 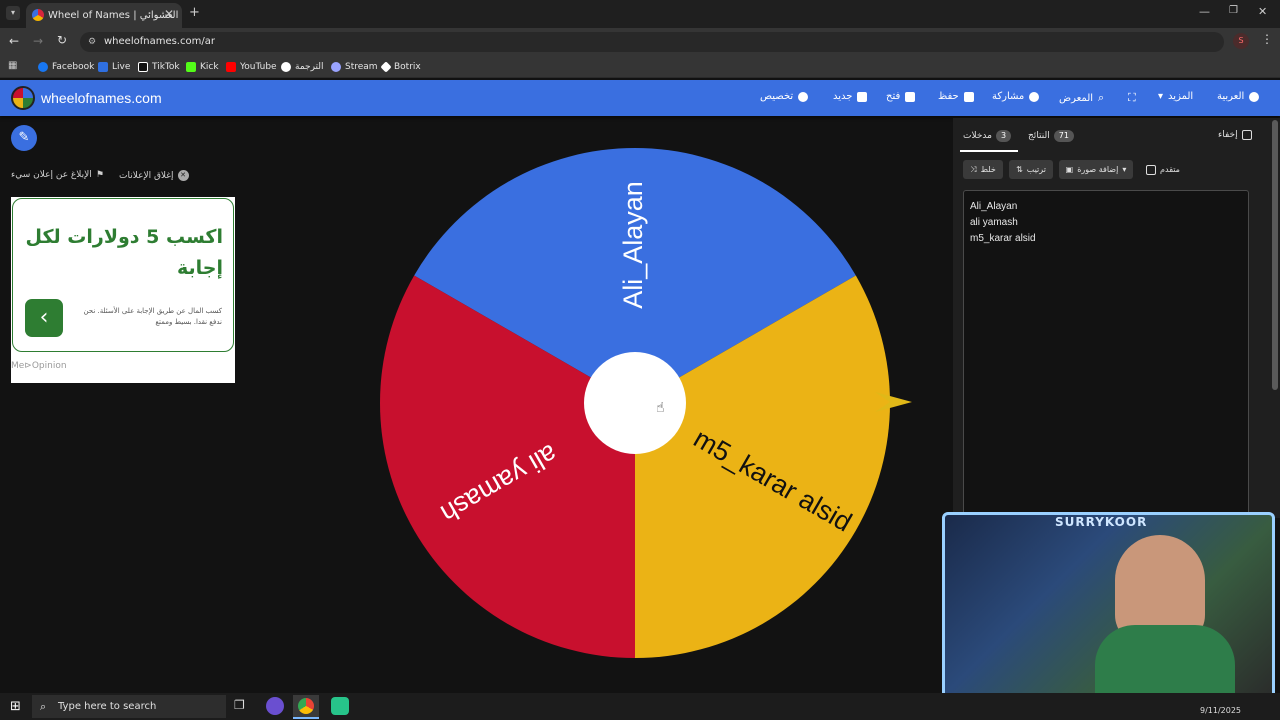 I want to click on edit-button: ✎, so click(x=24, y=138).